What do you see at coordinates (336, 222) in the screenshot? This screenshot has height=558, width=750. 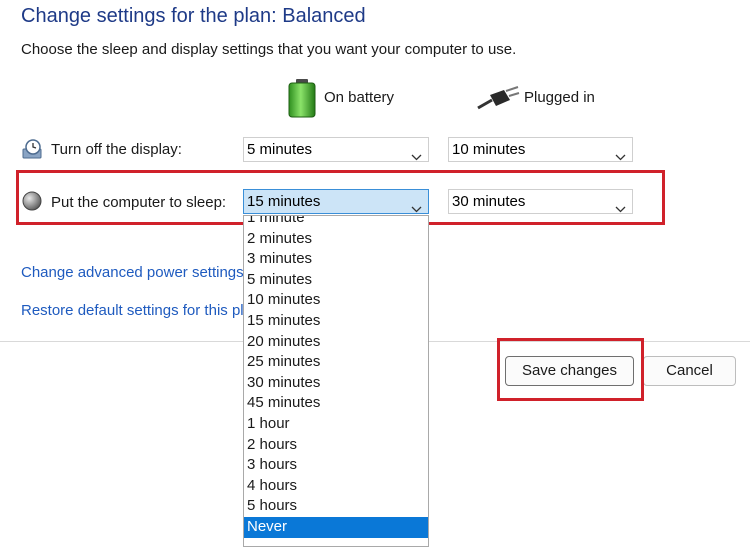 I see `dropdown-option: 1 minute` at bounding box center [336, 222].